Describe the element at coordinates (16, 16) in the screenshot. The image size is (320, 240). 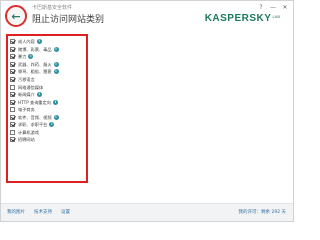
I see `back-arrow-icon: ←` at that location.